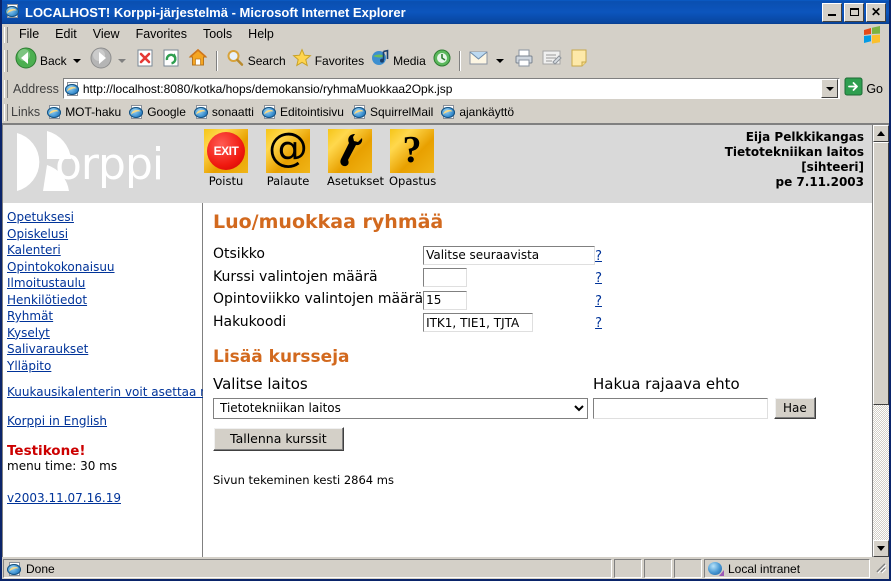 The width and height of the screenshot is (891, 581). I want to click on page-generation-time: Sivun tekeminen kesti 2864 ms, so click(303, 479).